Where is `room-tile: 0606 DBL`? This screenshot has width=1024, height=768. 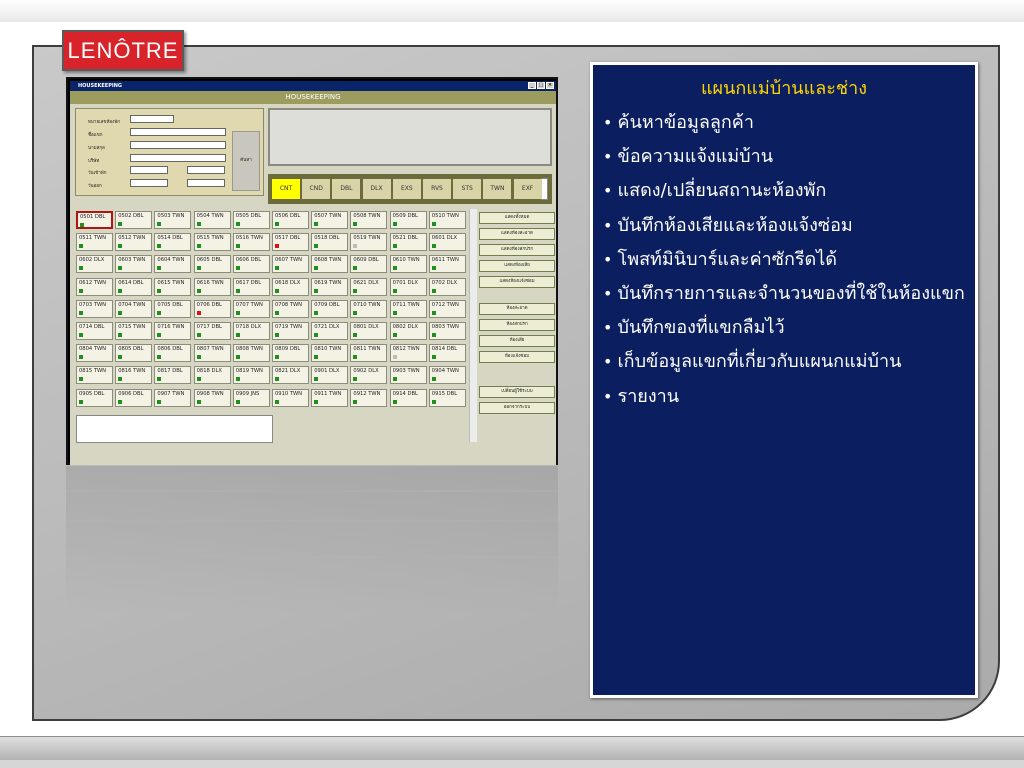
room-tile: 0606 DBL is located at coordinates (251, 264).